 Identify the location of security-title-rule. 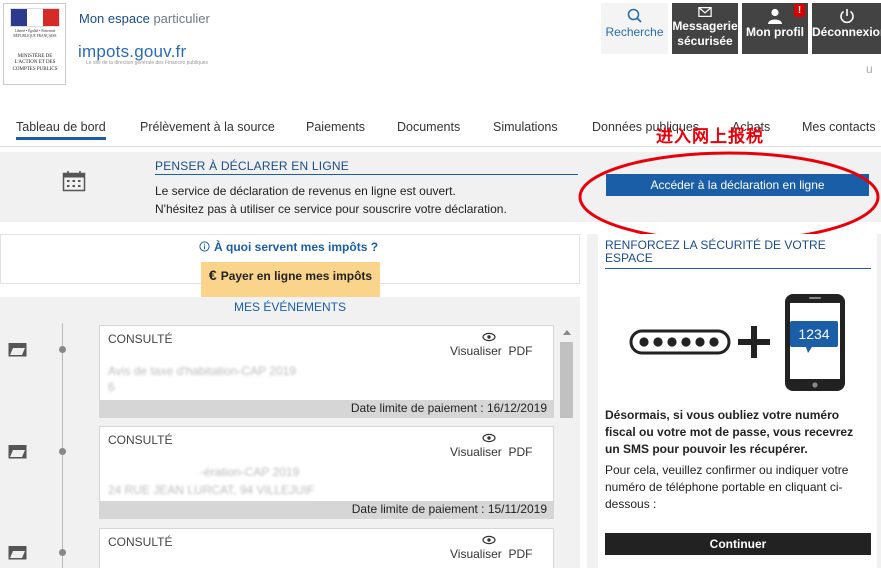
(738, 268).